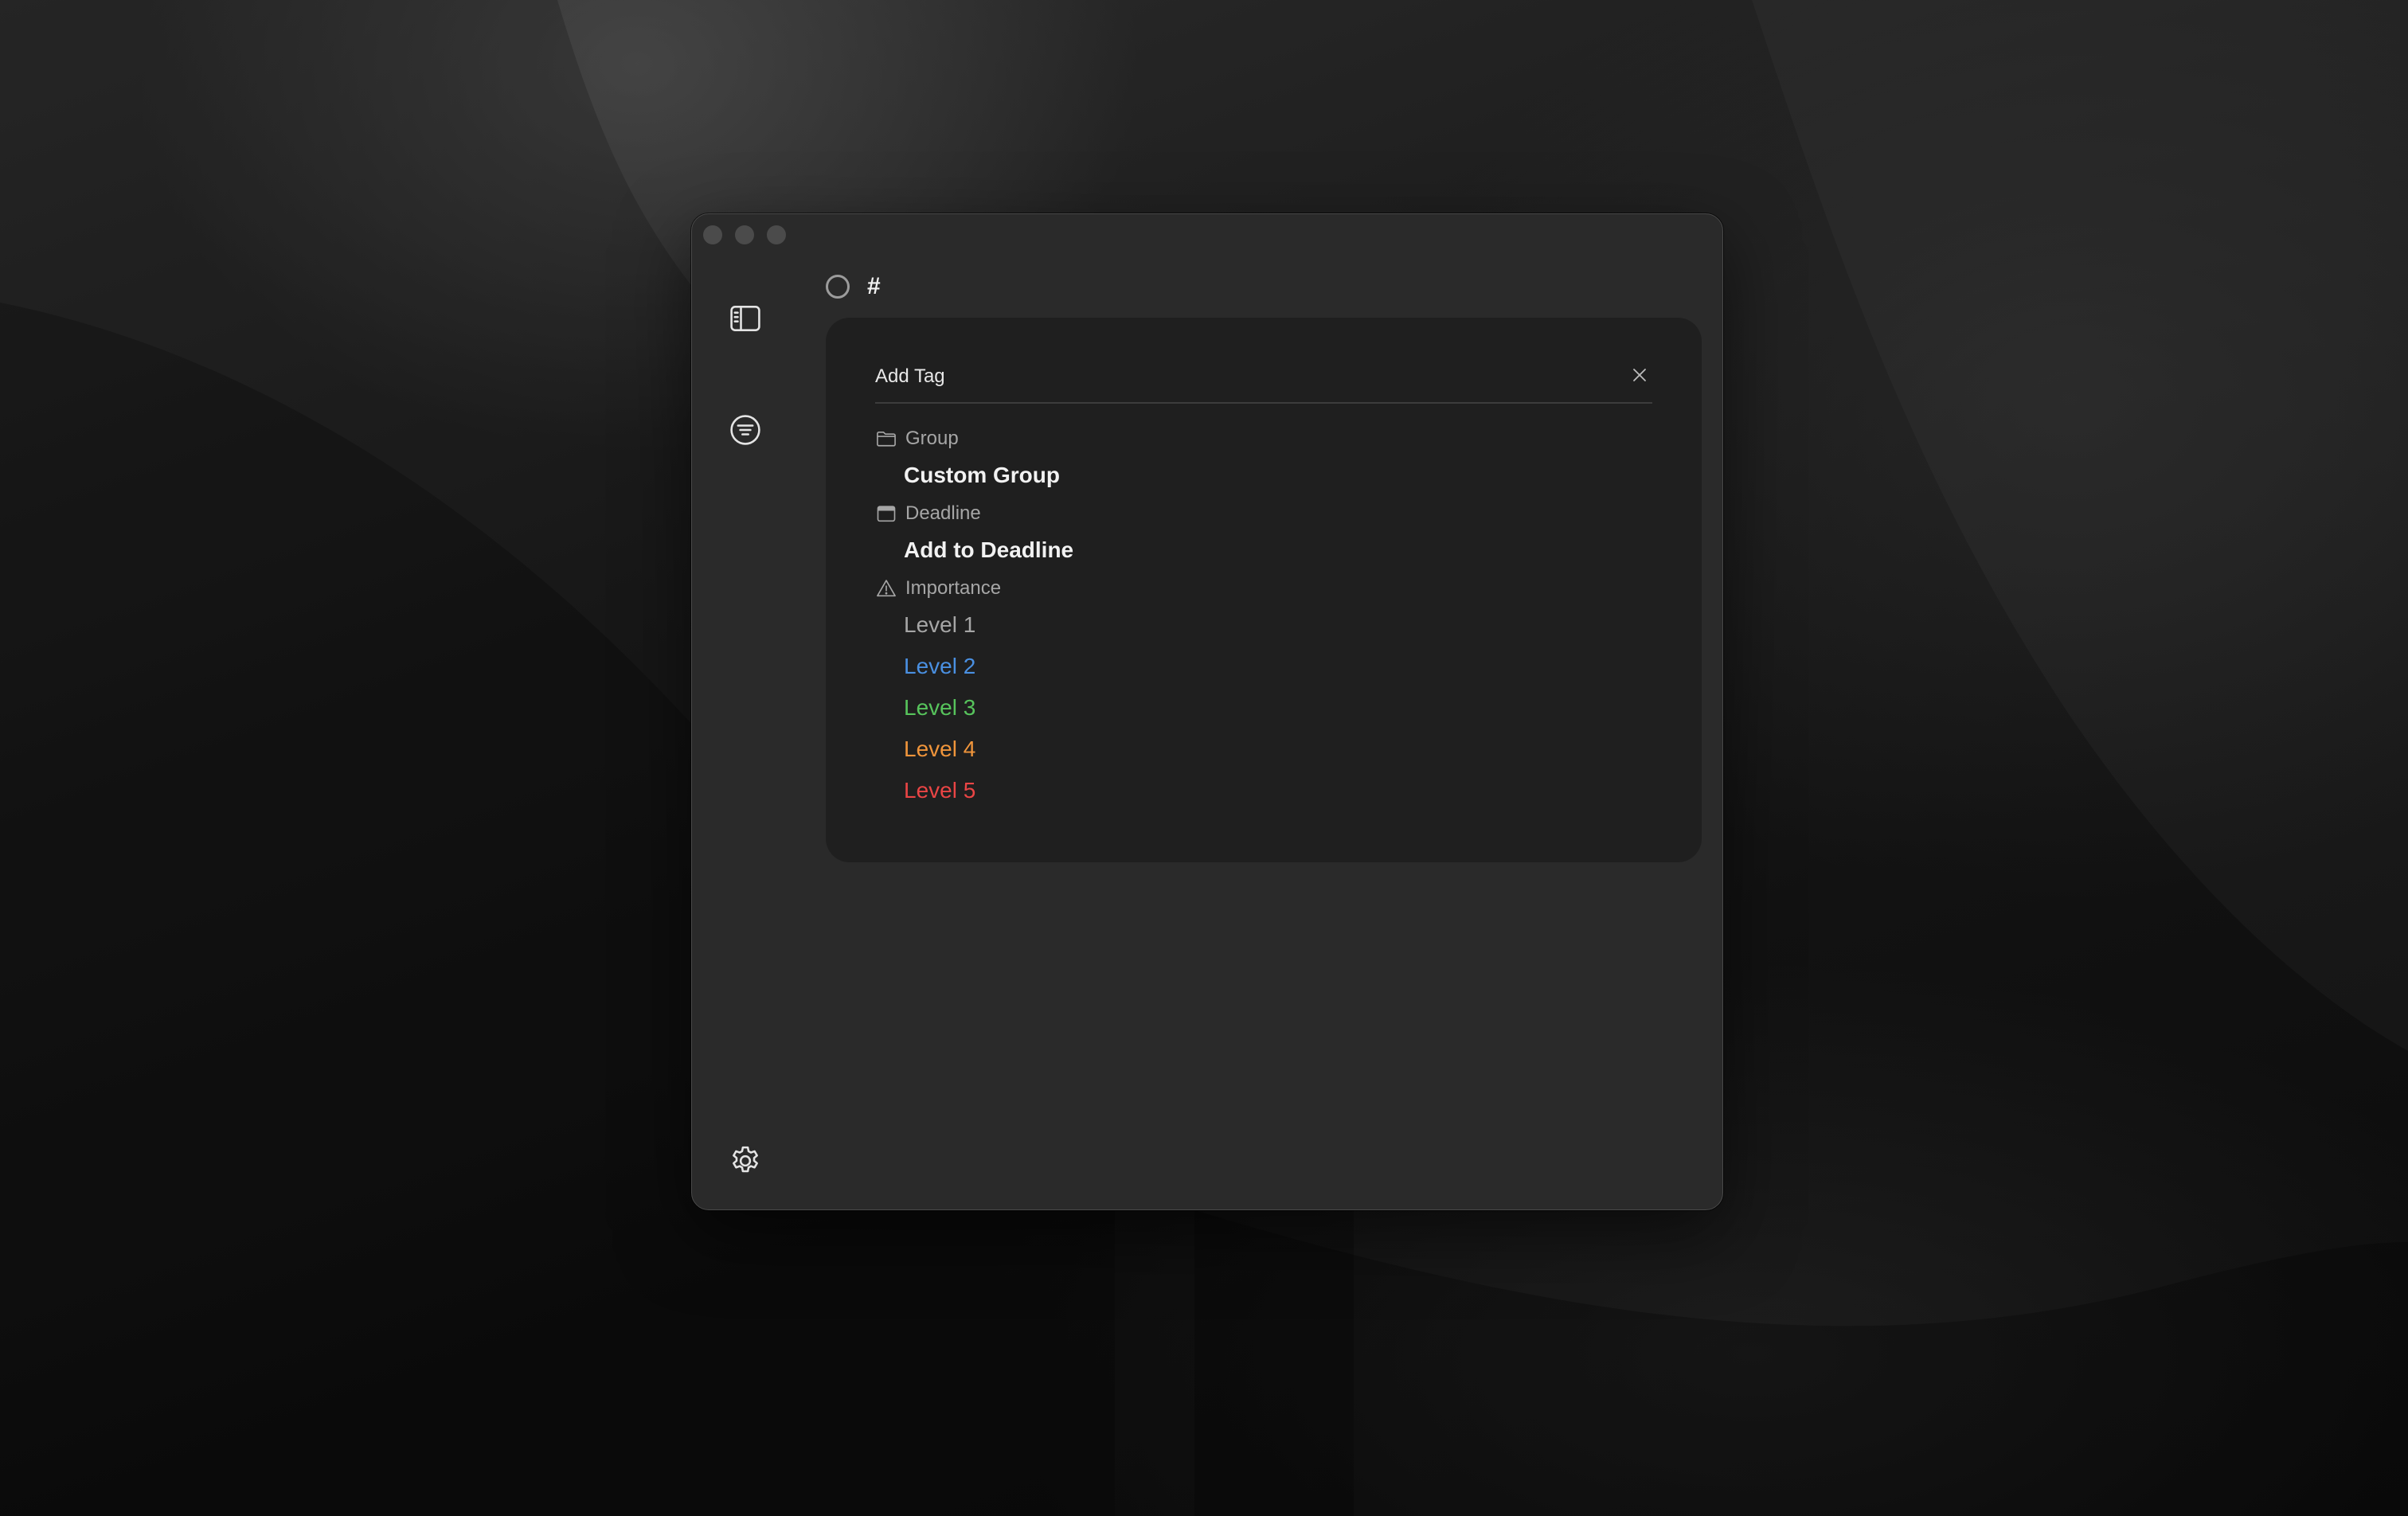  What do you see at coordinates (1263, 382) in the screenshot?
I see `popover-header: Add Tag` at bounding box center [1263, 382].